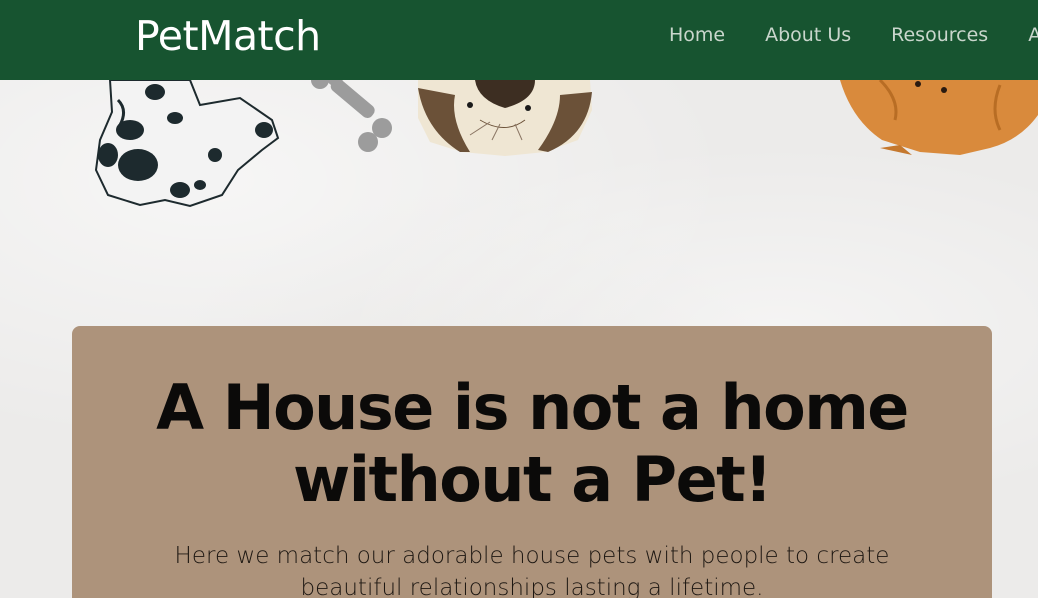 This screenshot has width=1038, height=598. What do you see at coordinates (939, 117) in the screenshot?
I see `orange-cat-icon` at bounding box center [939, 117].